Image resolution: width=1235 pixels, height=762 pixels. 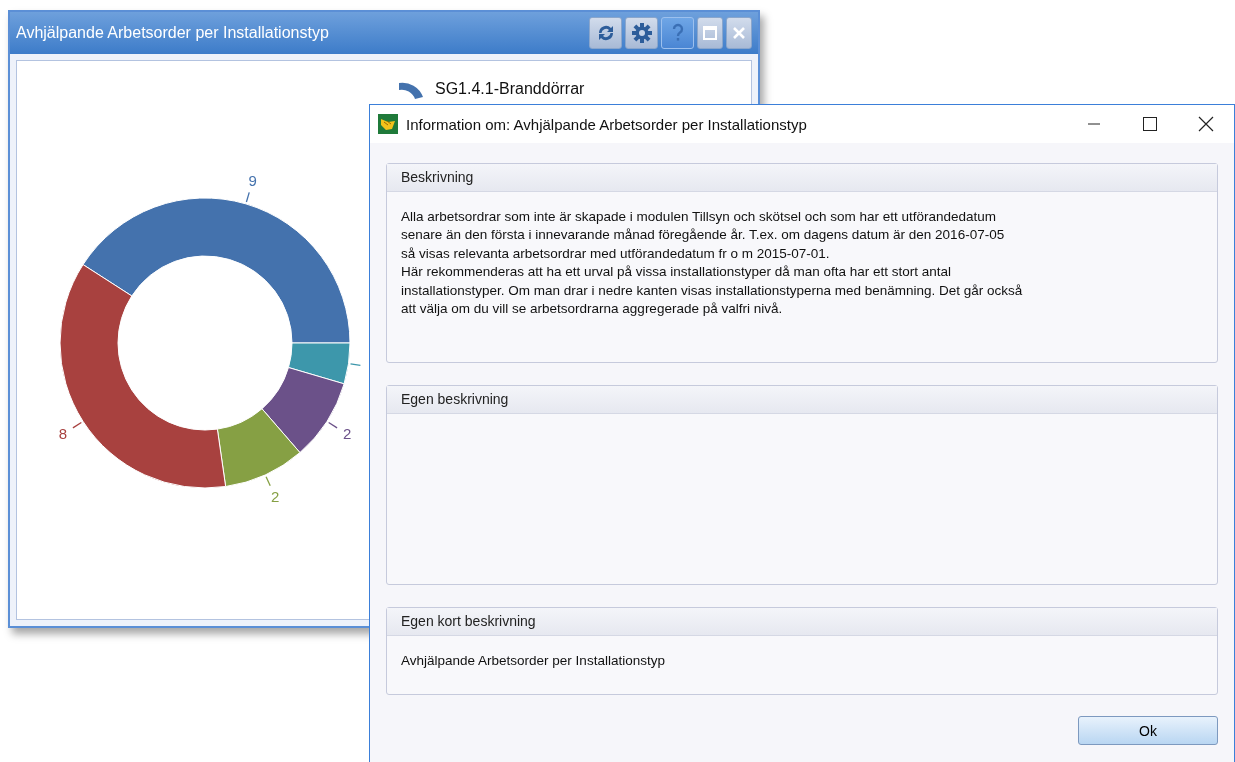 What do you see at coordinates (712, 263) in the screenshot?
I see `description-text: Alla arbetsordrar som inte är skapade i modulen Tillsyn och skötsel och som har ett utförandedatum senare än den första i innevarande månad föregående år. T.ex. om dagens datum är den 2016-07-05 så visas relevanta arbetsordrar med utförandedatum fr o m 2015-07-01. Här rekommenderas att ha ett urval på vissa installationstyper då man ofta har ett stort antal installationstyper. Om man drar i nedre kanten visas installationstyperna med benämning. Det går också att välja om du vill se arbetsordrarna aggregerade på valfri nivå.` at bounding box center [712, 263].